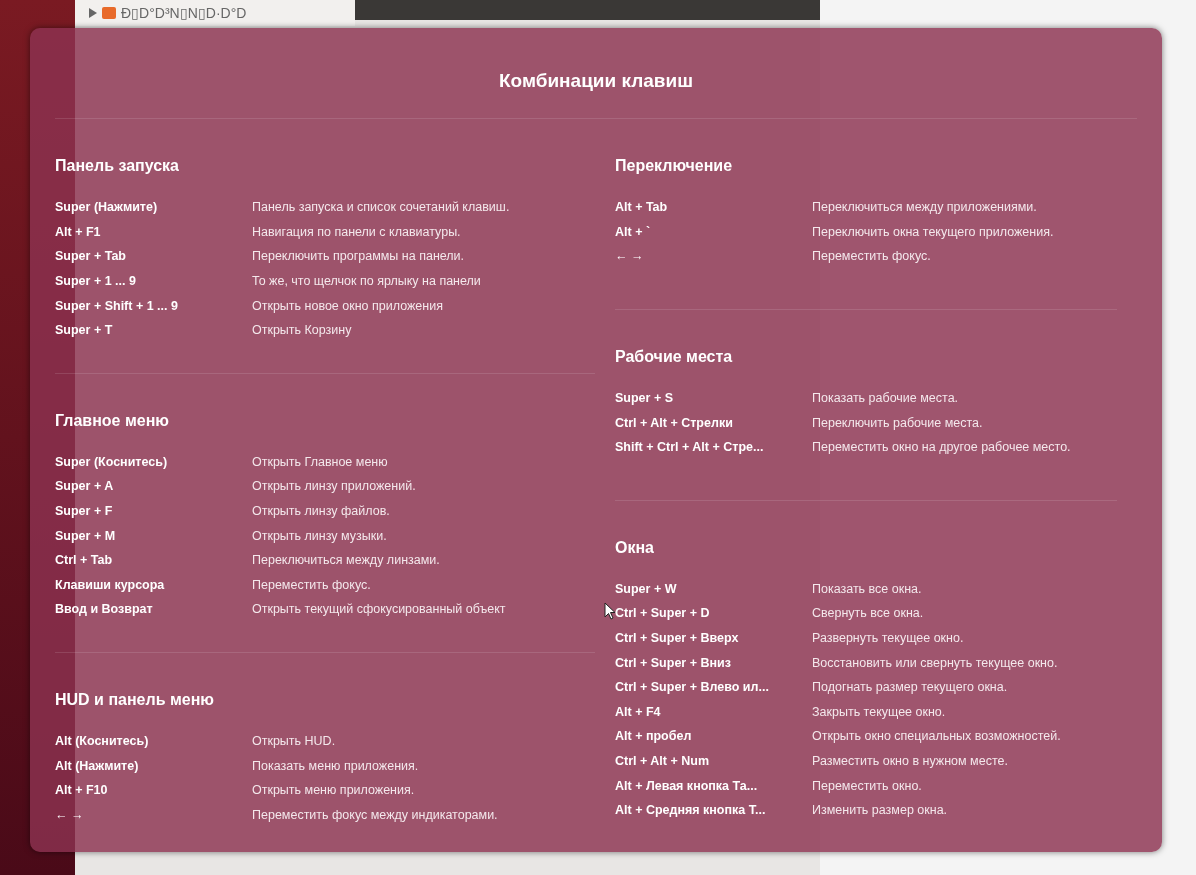 This screenshot has width=1196, height=875. What do you see at coordinates (84, 560) in the screenshot?
I see `shortcut-keys: Ctrl + Tab` at bounding box center [84, 560].